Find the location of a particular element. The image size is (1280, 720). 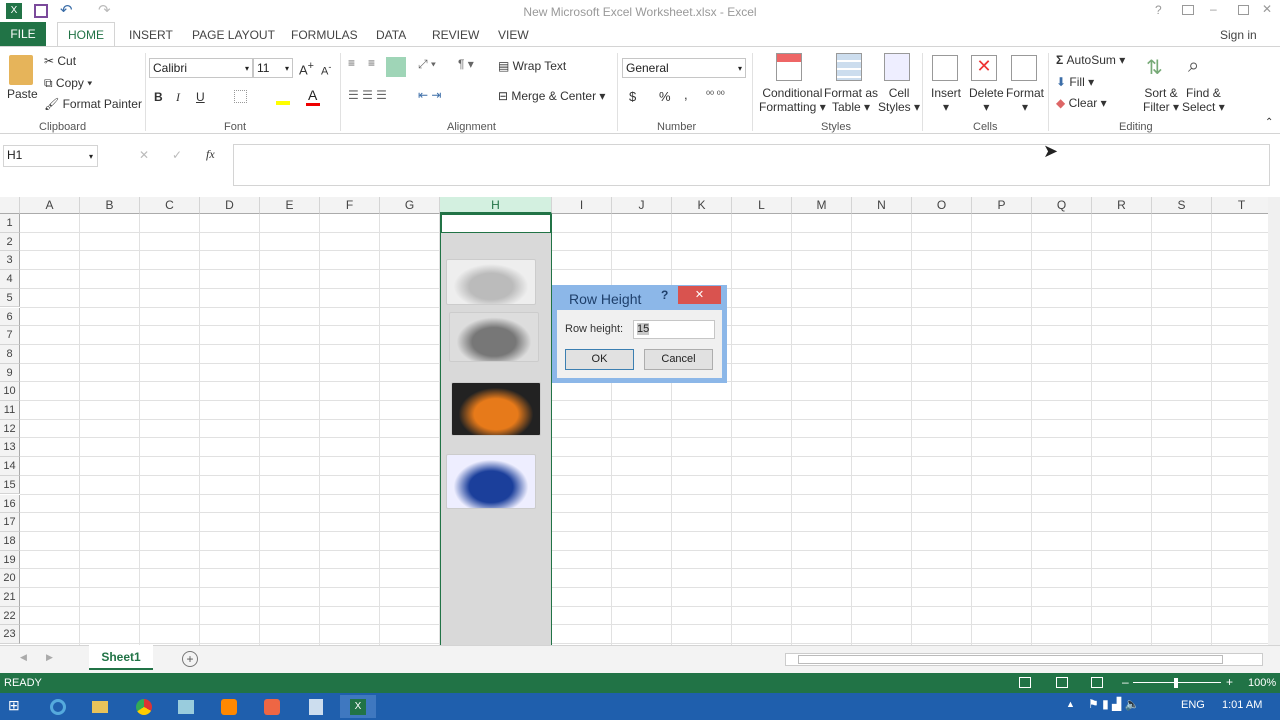

cell-styles-button: Cell Styles ▾ is located at coordinates (899, 100).